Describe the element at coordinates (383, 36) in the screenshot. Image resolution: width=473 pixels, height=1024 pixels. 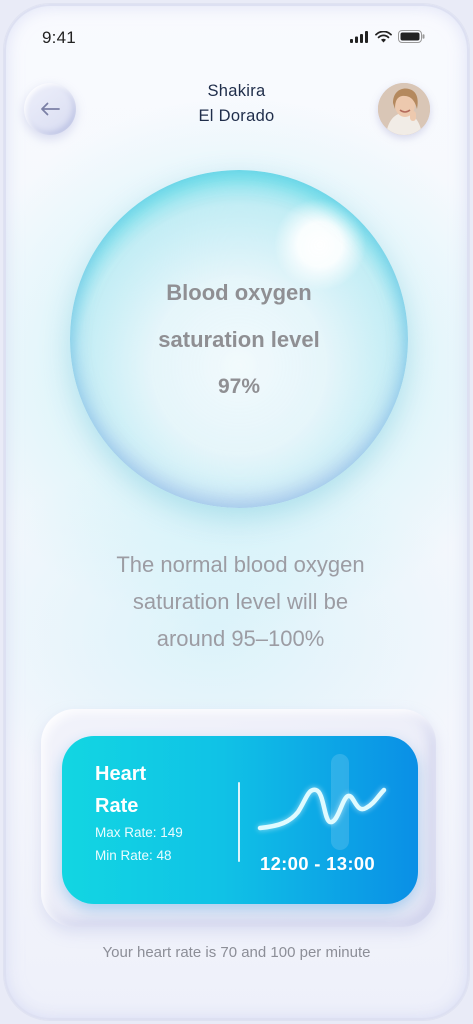
I see `wifi-icon` at that location.